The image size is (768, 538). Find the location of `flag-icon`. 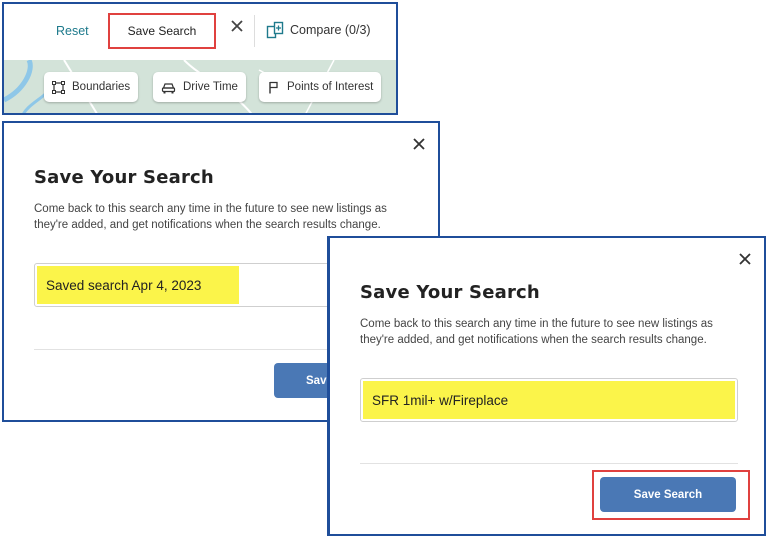

flag-icon is located at coordinates (273, 87).